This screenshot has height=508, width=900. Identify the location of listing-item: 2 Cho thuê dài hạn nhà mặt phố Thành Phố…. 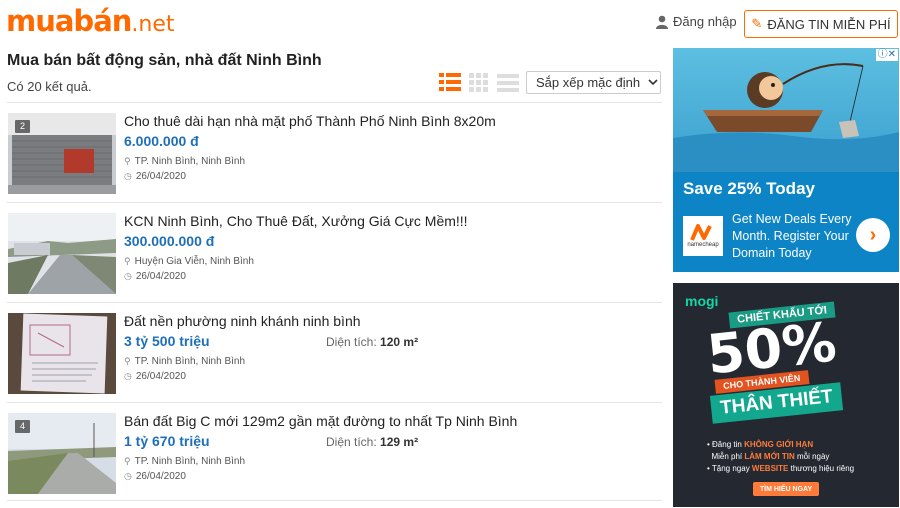
(334, 152).